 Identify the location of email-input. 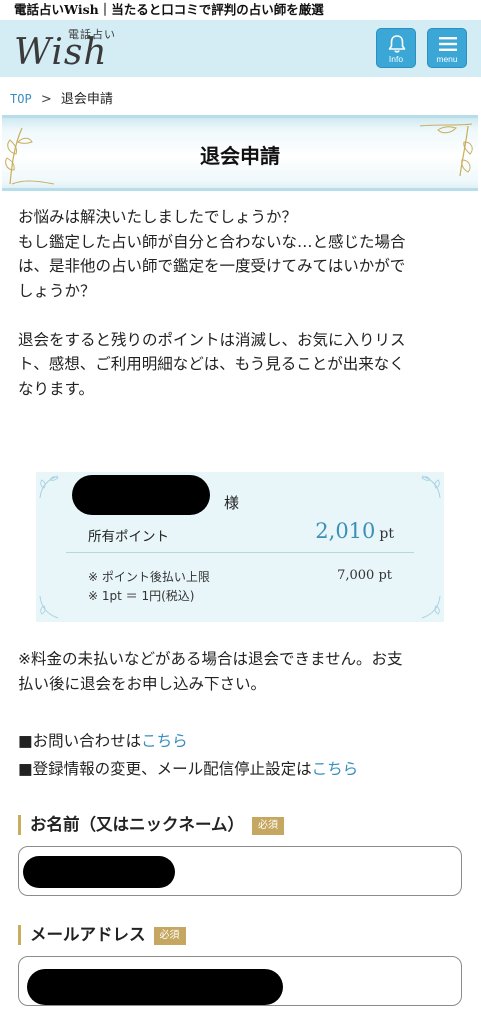
(240, 981).